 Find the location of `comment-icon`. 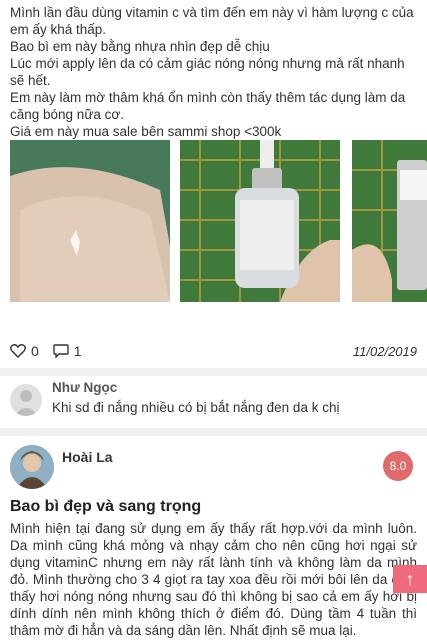

comment-icon is located at coordinates (61, 351).